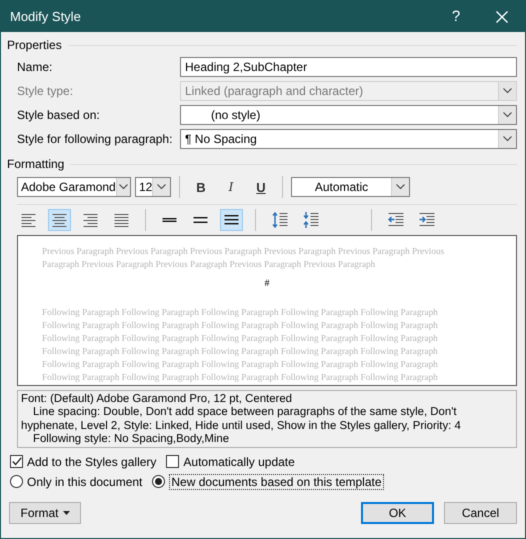 This screenshot has height=539, width=526. Describe the element at coordinates (310, 220) in the screenshot. I see `spacing-decrease-icon` at that location.